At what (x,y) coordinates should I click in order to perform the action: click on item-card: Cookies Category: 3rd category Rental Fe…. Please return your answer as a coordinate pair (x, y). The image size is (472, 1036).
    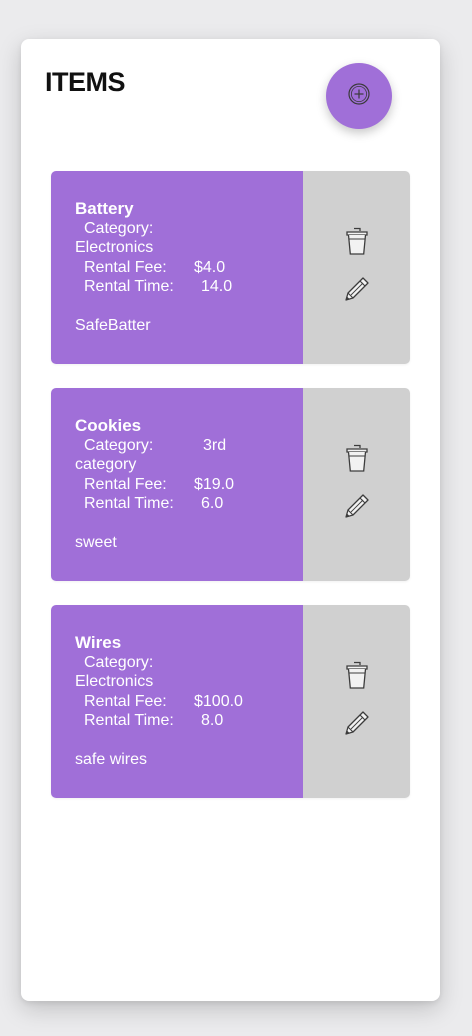
    Looking at the image, I should click on (230, 484).